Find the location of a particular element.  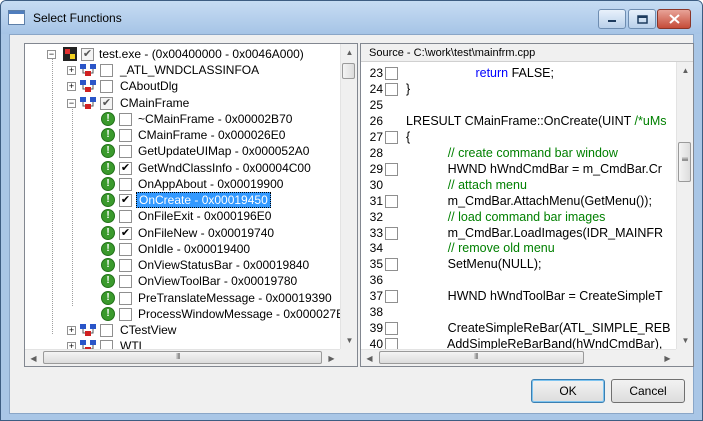

line-number: 37 is located at coordinates (376, 296).